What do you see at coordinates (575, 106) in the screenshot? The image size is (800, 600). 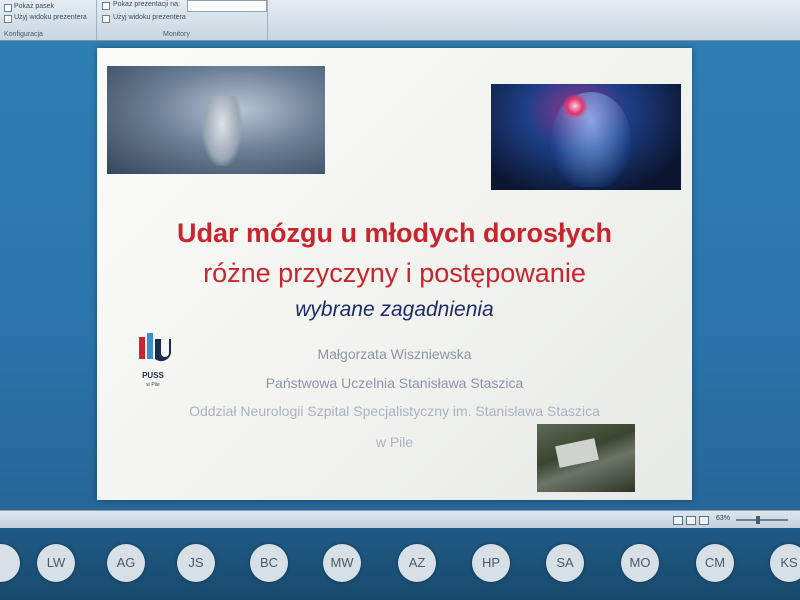 I see `brain-glow` at bounding box center [575, 106].